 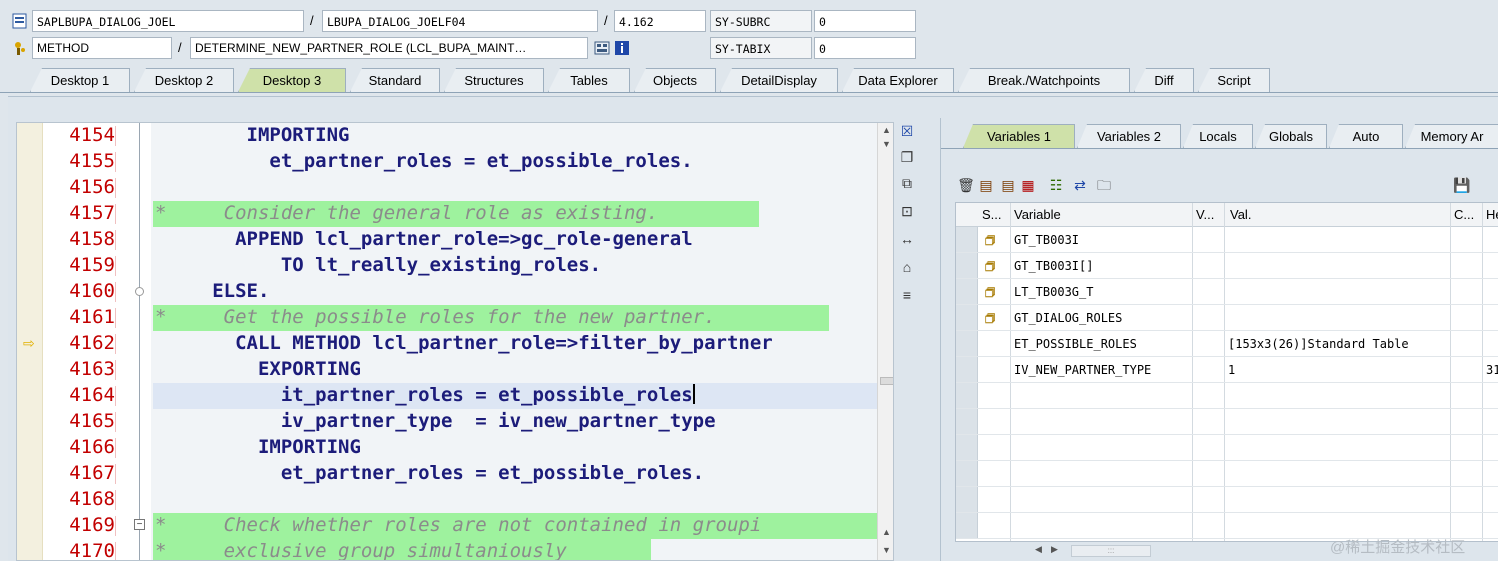 I want to click on code-line: 4166 IMPORTING, so click(x=447, y=448).